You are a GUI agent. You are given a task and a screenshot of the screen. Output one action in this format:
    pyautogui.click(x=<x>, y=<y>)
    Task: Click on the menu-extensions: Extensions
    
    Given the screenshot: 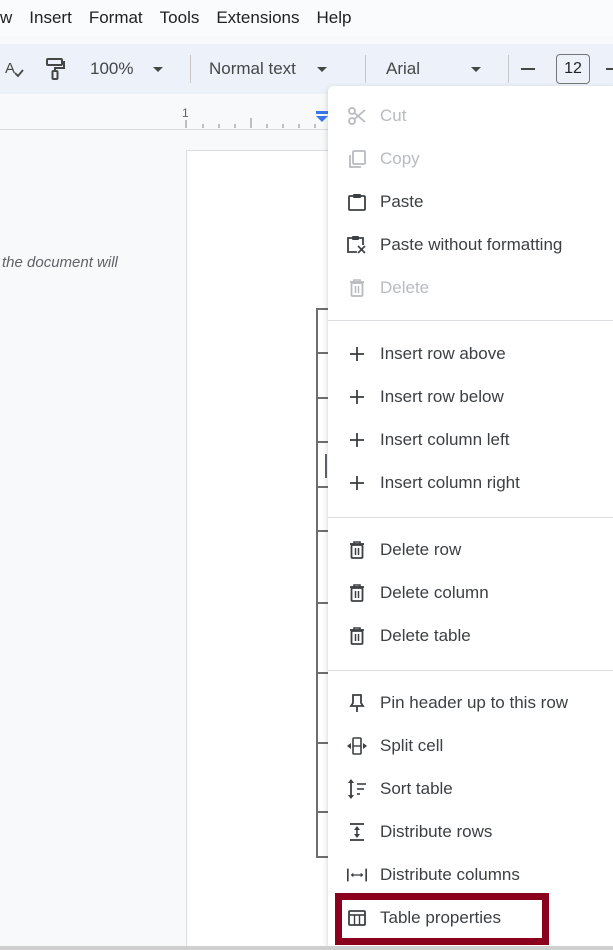 What is the action you would take?
    pyautogui.click(x=257, y=18)
    